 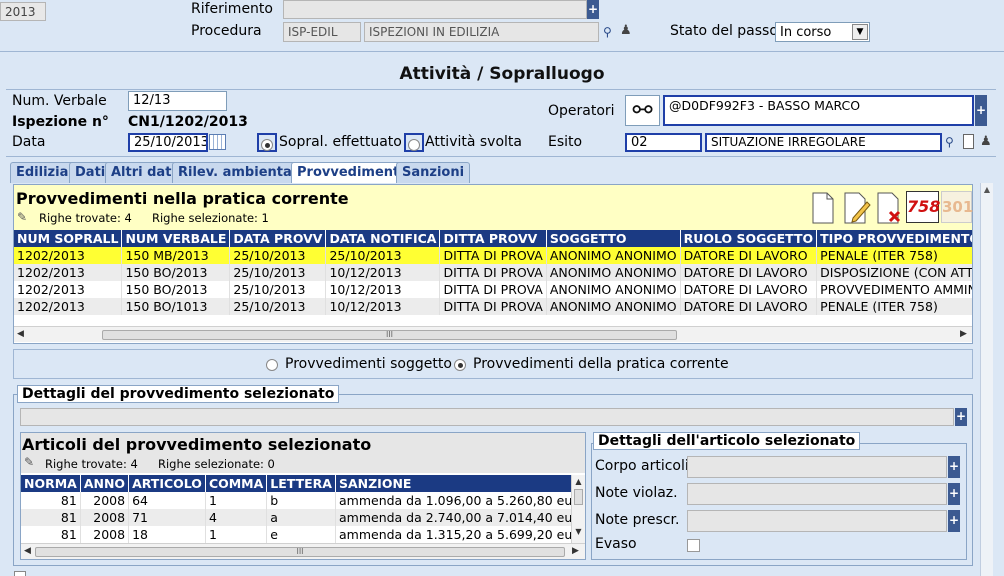 I want to click on iter-301-icon: 301, so click(x=957, y=207).